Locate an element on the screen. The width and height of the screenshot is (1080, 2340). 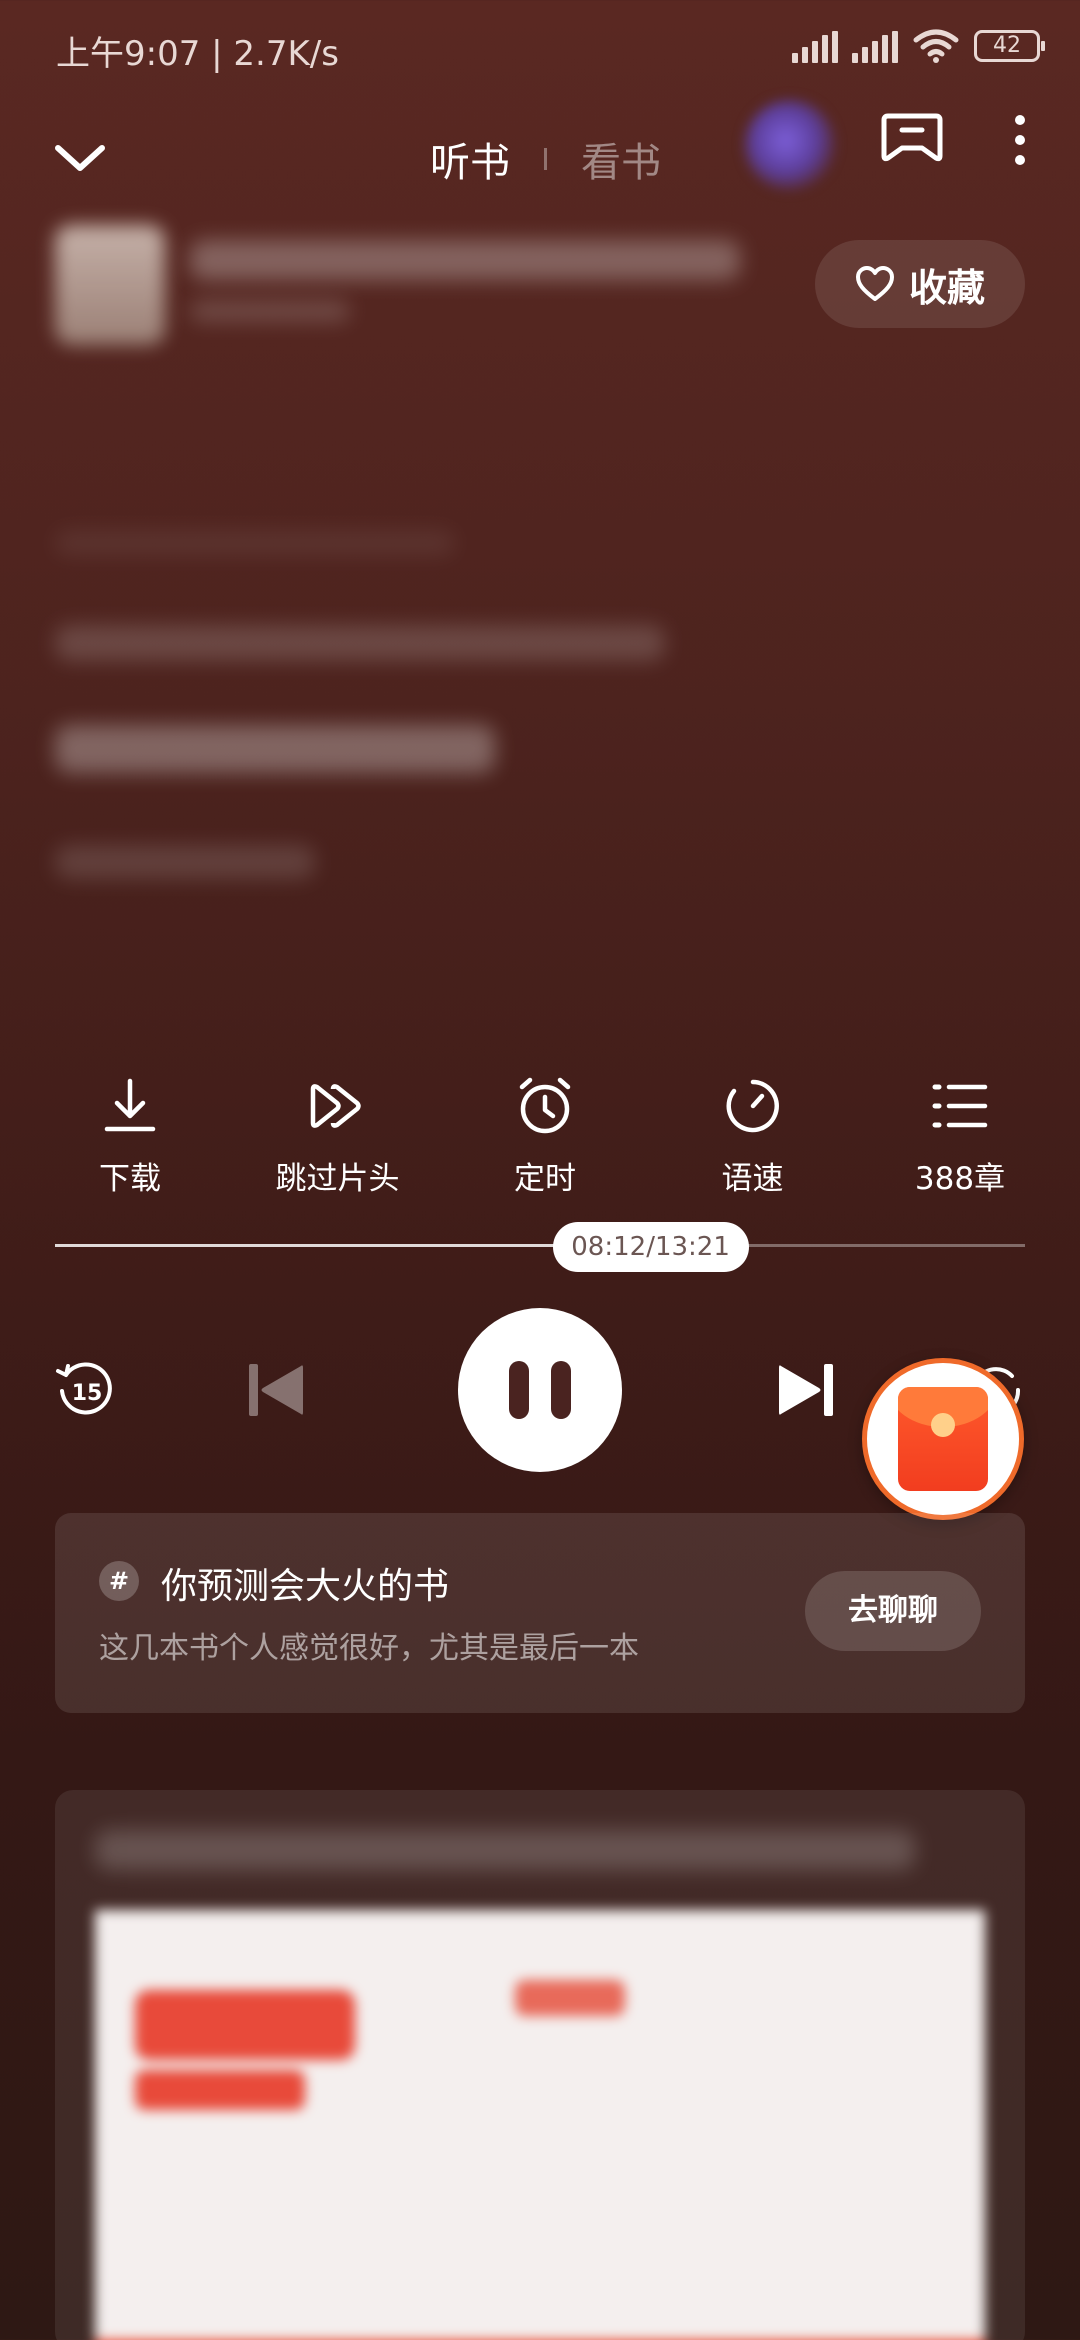
status-icons: 42 is located at coordinates (918, 46).